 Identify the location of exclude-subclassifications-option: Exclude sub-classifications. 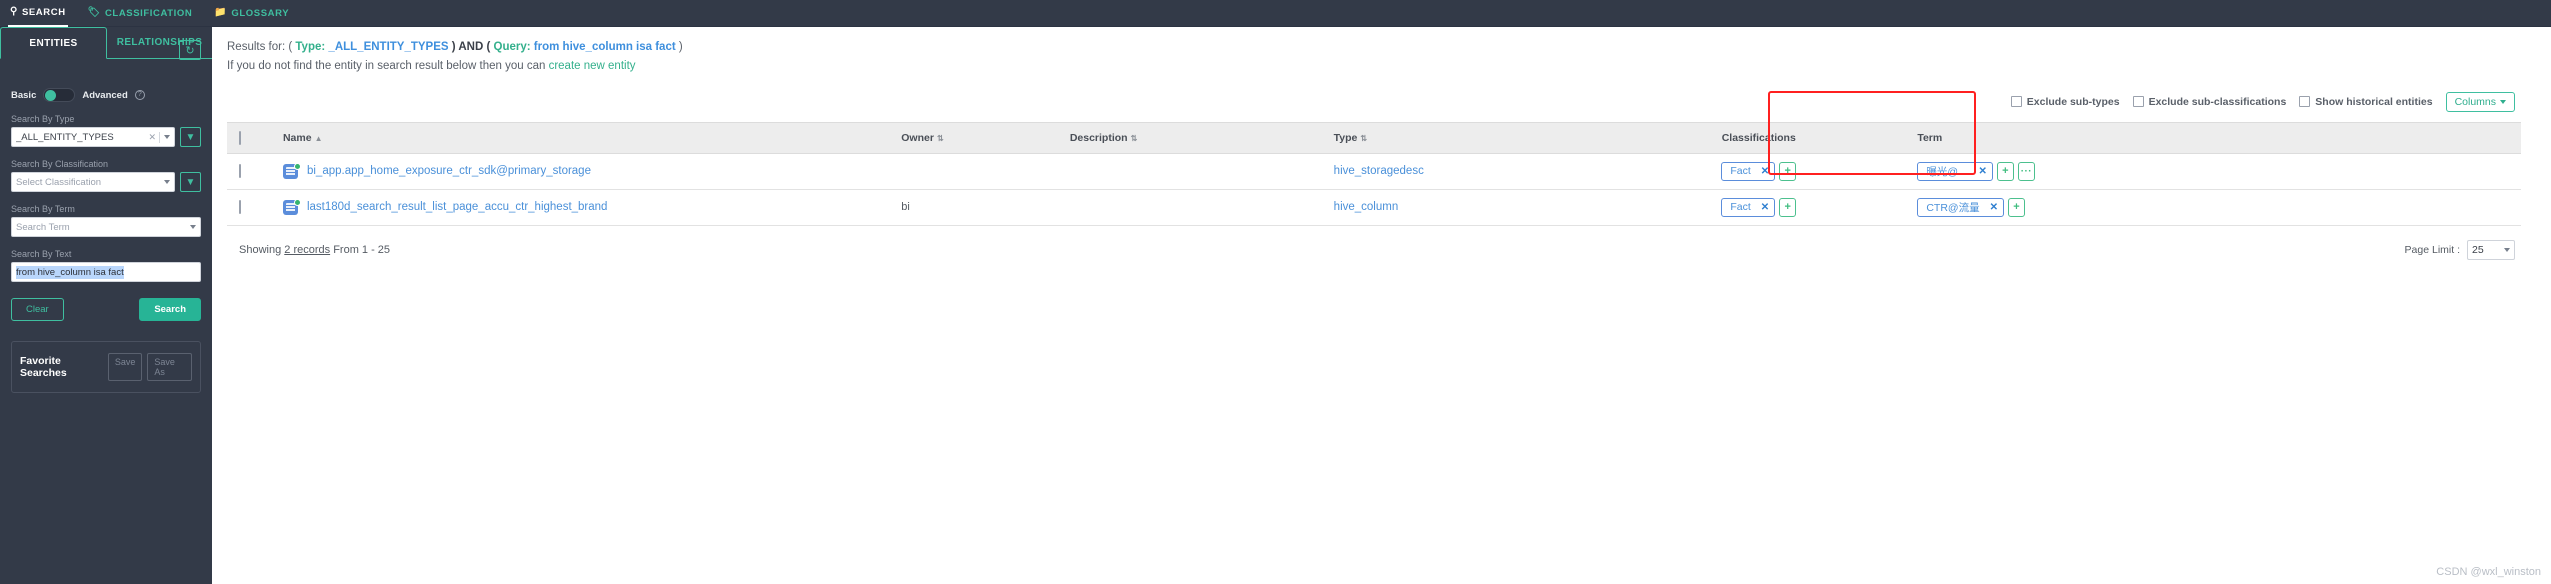
(2209, 101).